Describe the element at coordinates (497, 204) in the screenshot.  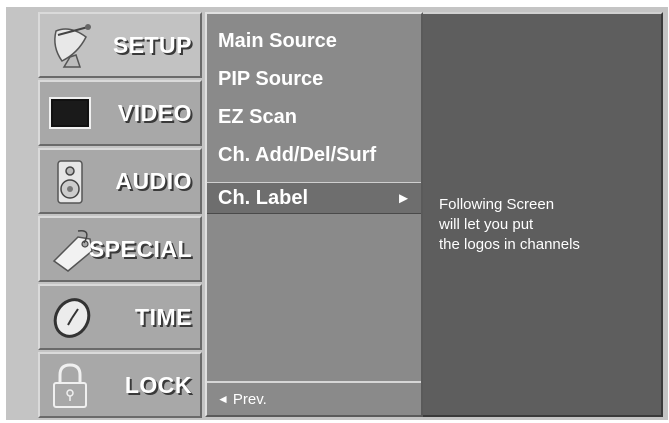
I see `description-line: Following Screen` at that location.